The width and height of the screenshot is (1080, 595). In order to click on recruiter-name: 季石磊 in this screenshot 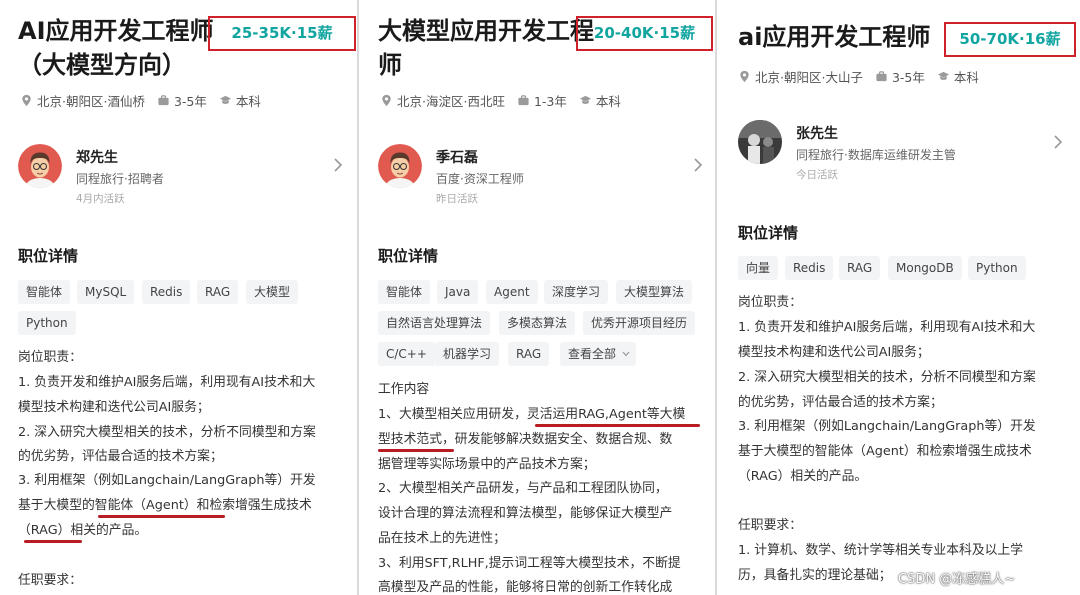, I will do `click(457, 158)`.